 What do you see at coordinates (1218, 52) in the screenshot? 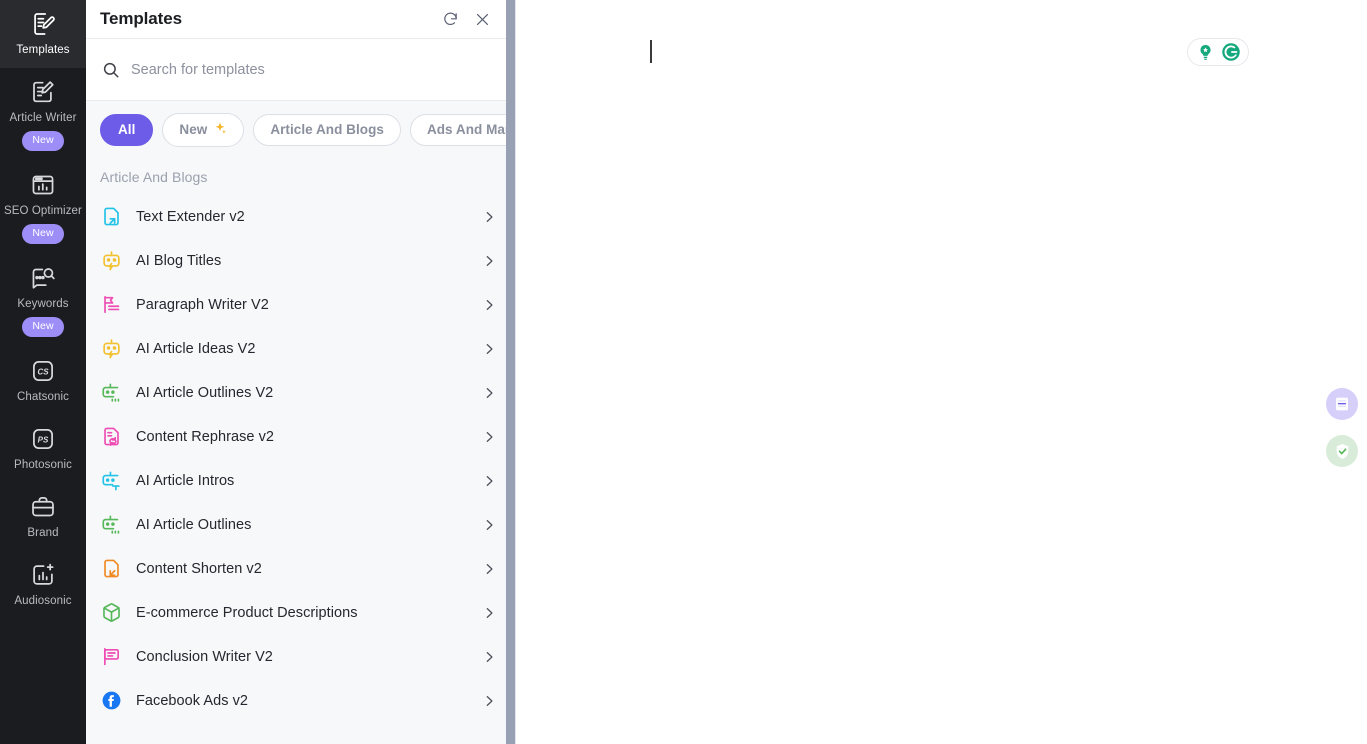
I see `grammarly-widget` at bounding box center [1218, 52].